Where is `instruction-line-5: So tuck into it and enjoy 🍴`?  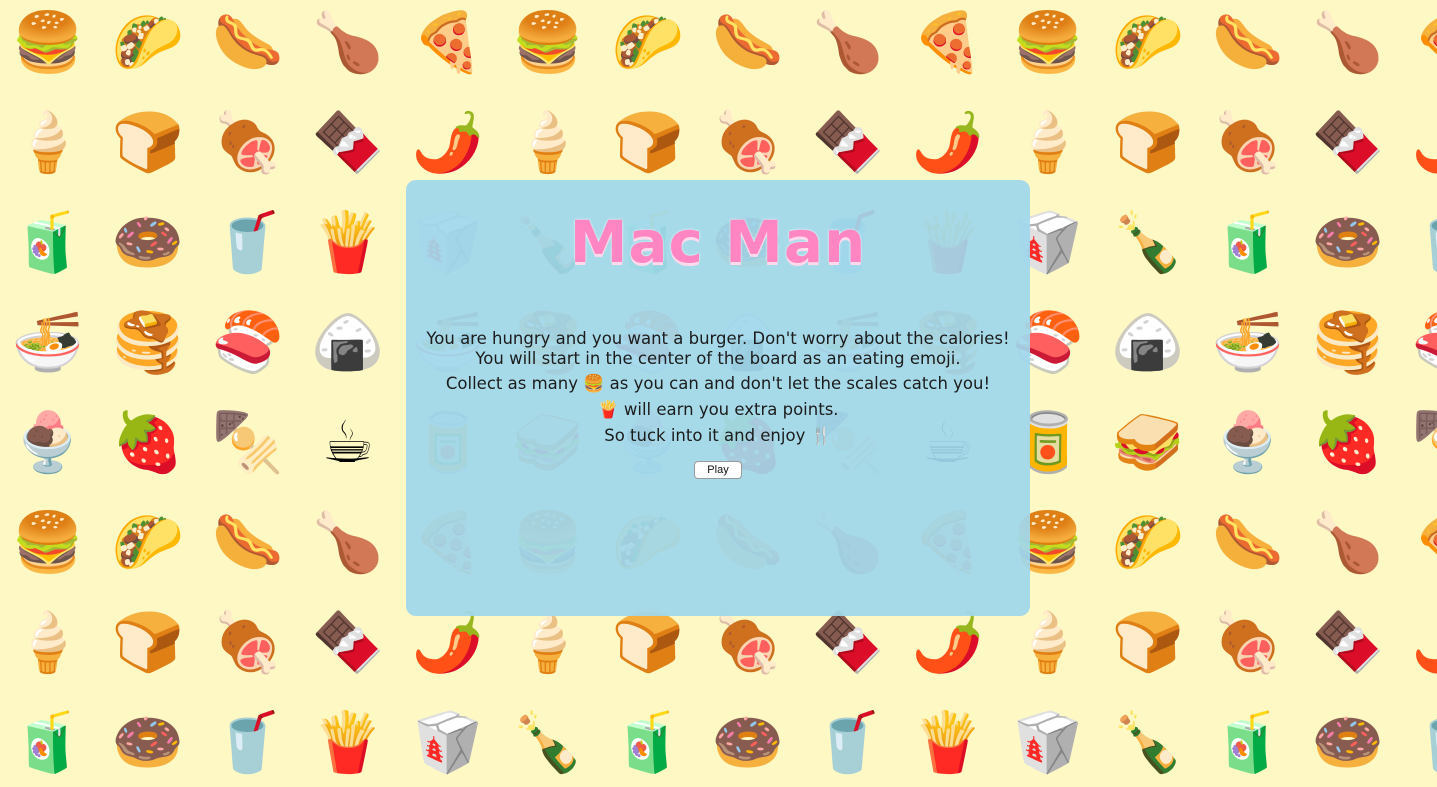 instruction-line-5: So tuck into it and enjoy 🍴 is located at coordinates (718, 436).